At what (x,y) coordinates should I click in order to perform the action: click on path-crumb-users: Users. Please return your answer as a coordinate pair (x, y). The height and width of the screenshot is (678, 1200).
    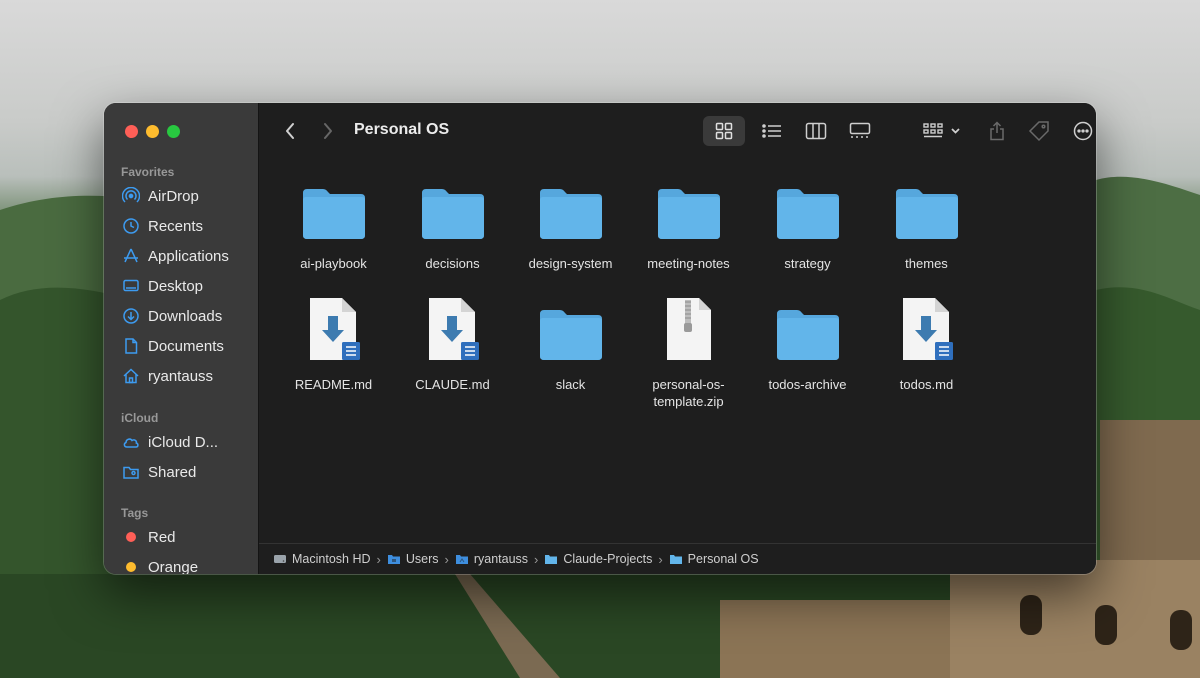
    Looking at the image, I should click on (413, 559).